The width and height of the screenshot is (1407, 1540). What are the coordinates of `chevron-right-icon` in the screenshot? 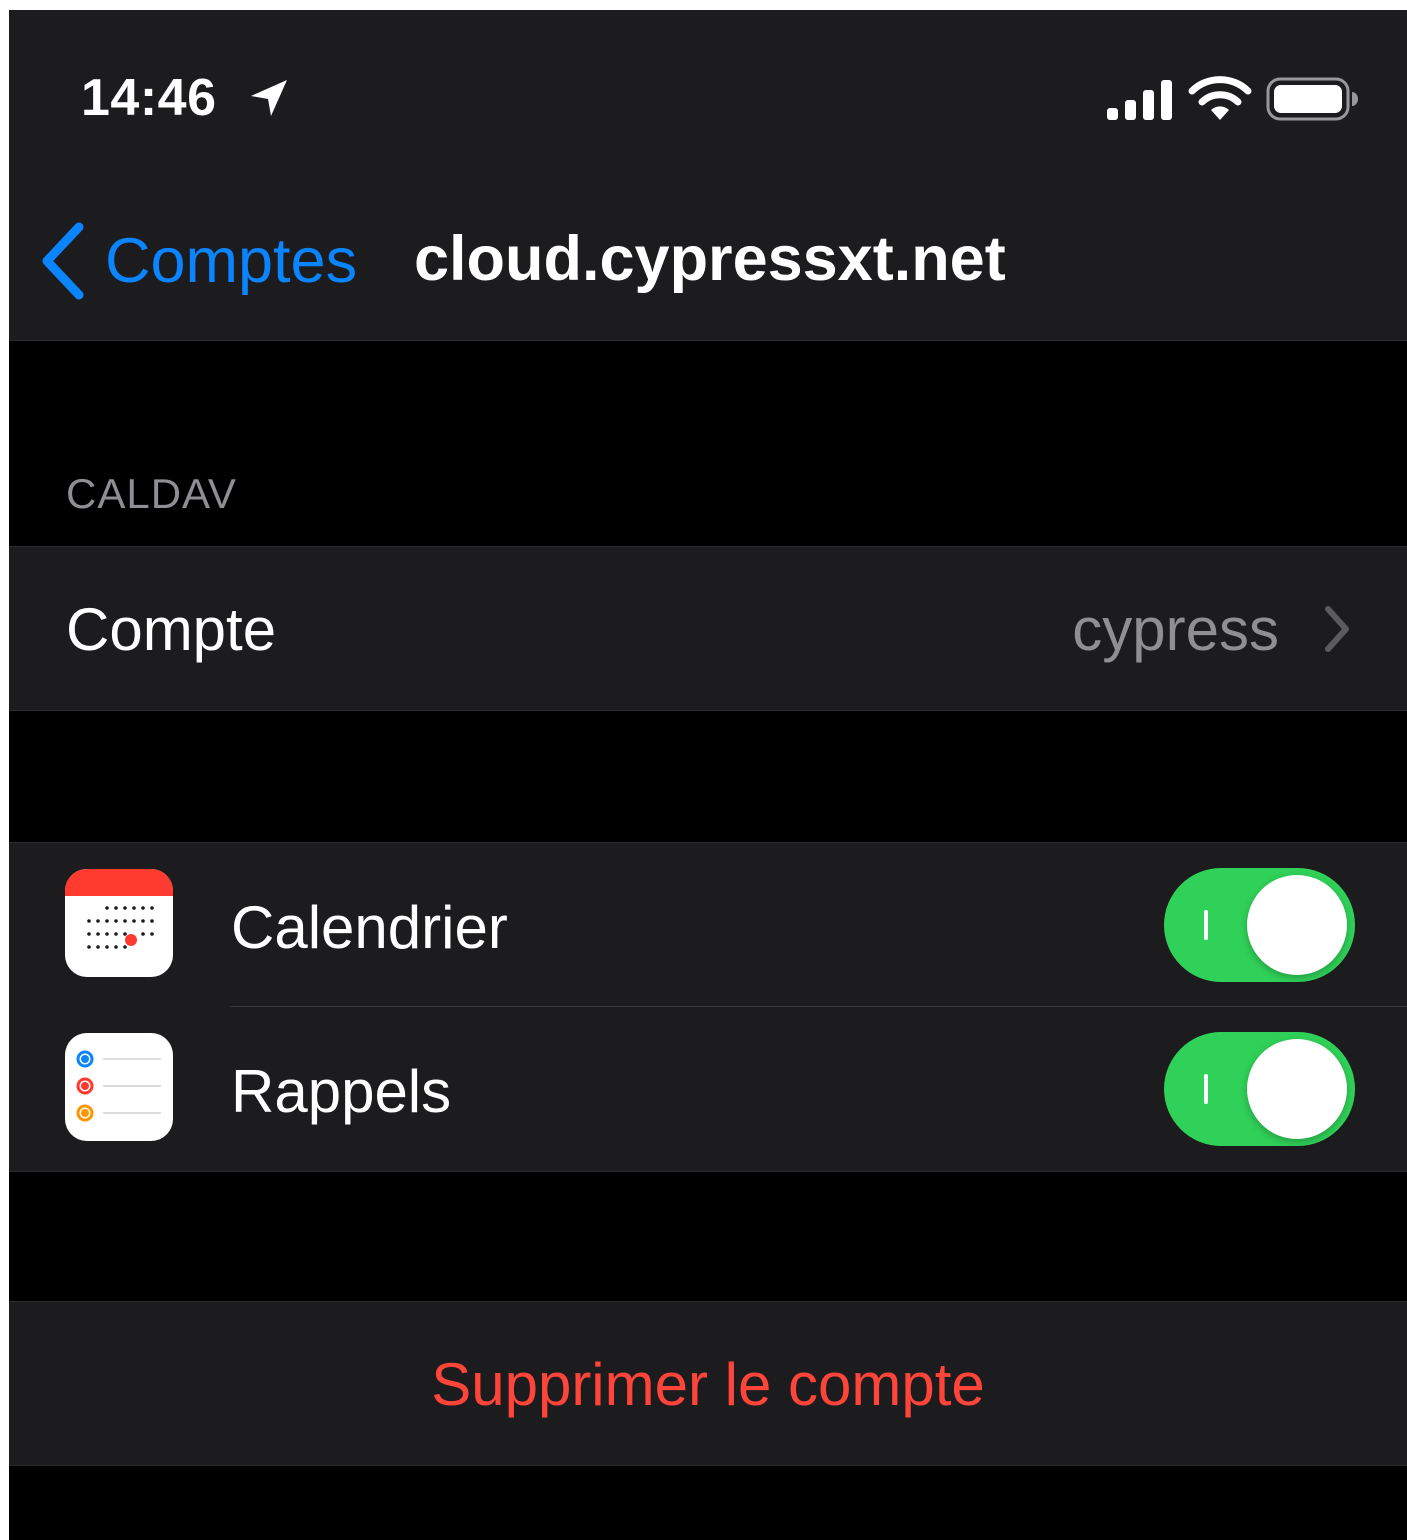 It's located at (1337, 629).